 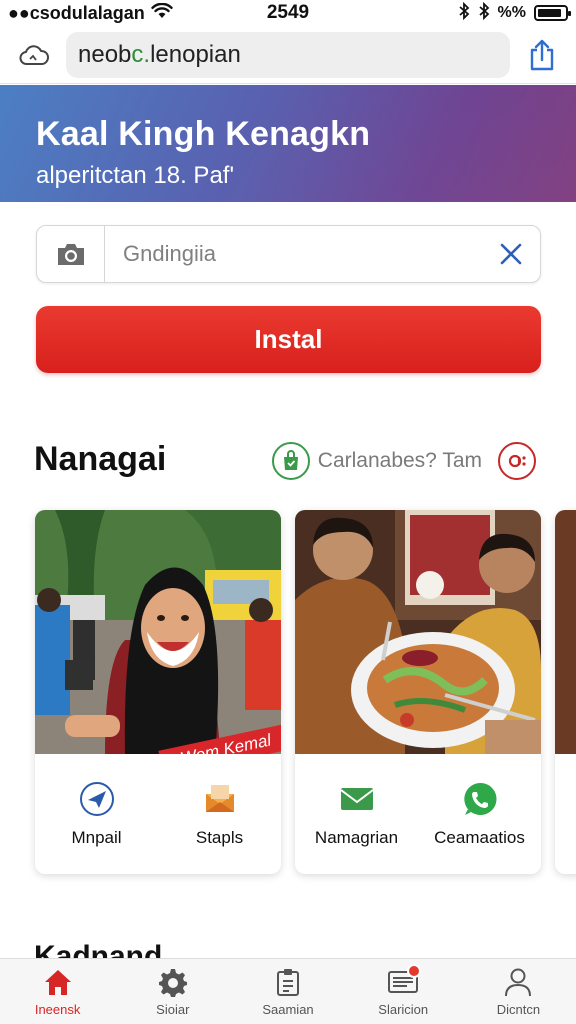 I want to click on card-photo: Wem Kemal, so click(x=158, y=632).